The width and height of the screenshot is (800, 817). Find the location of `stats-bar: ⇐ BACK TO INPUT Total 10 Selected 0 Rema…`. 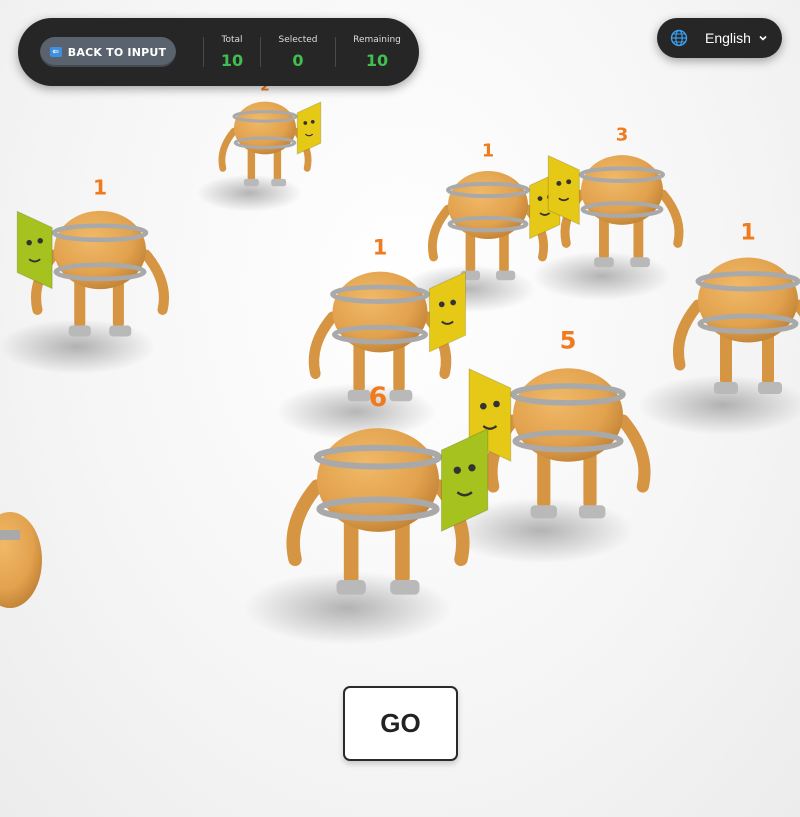

stats-bar: ⇐ BACK TO INPUT Total 10 Selected 0 Rema… is located at coordinates (218, 52).